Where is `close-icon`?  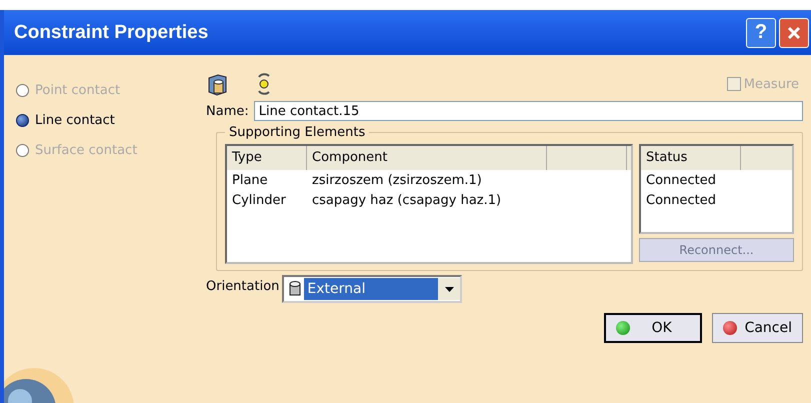
close-icon is located at coordinates (794, 33).